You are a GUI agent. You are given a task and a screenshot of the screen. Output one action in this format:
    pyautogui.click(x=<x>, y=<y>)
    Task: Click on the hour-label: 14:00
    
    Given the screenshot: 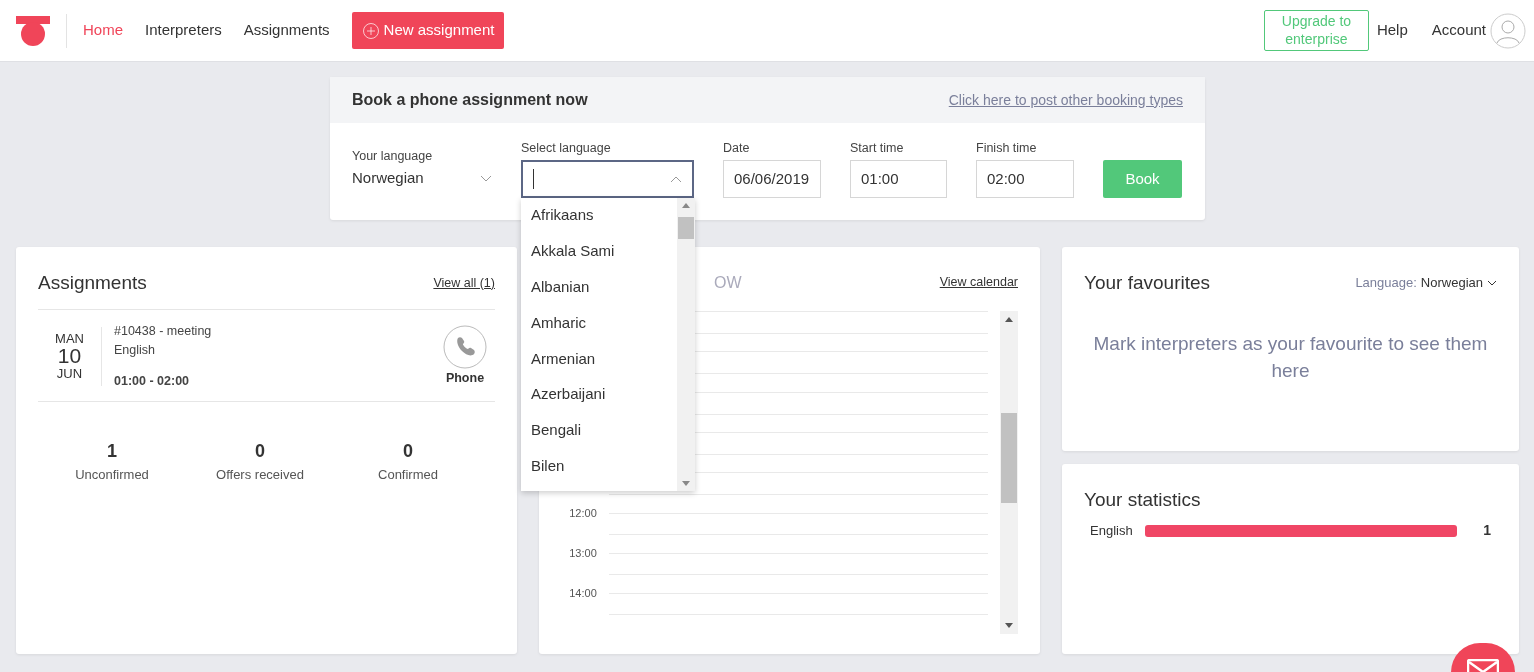 What is the action you would take?
    pyautogui.click(x=583, y=594)
    